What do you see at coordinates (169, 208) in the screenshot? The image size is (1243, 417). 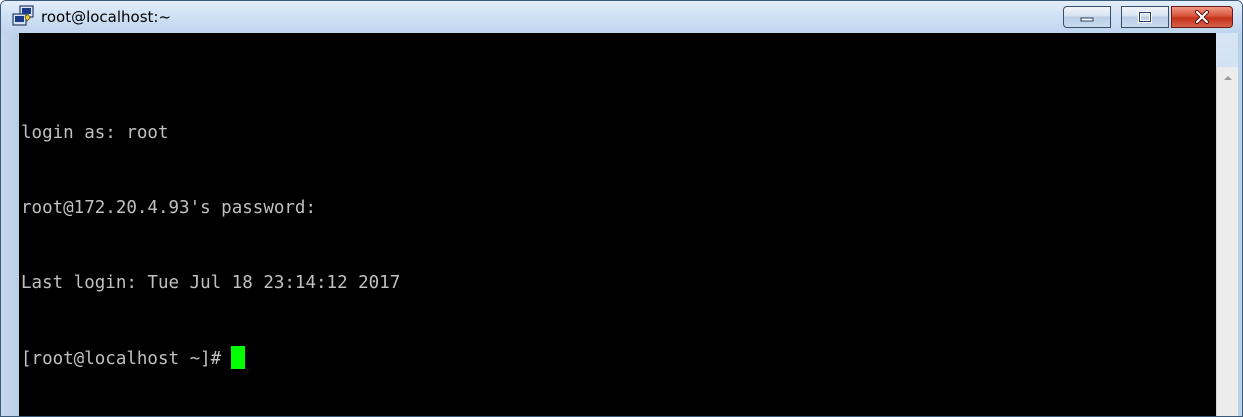 I see `terminal-line: root@172.20.4.93's password:` at bounding box center [169, 208].